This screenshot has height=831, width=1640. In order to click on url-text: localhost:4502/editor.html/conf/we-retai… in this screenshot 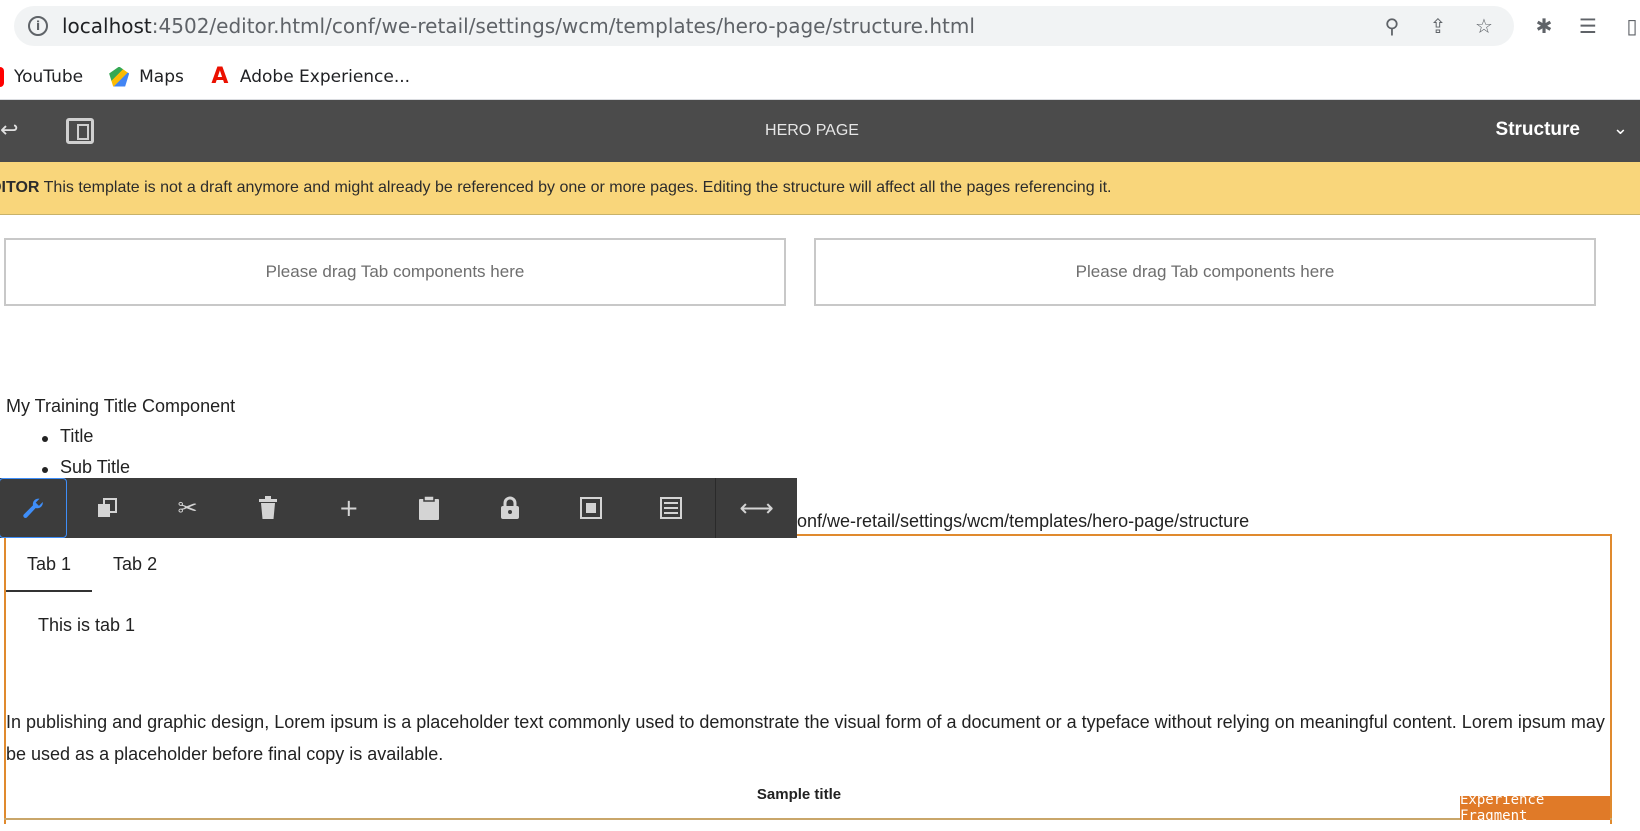, I will do `click(518, 26)`.